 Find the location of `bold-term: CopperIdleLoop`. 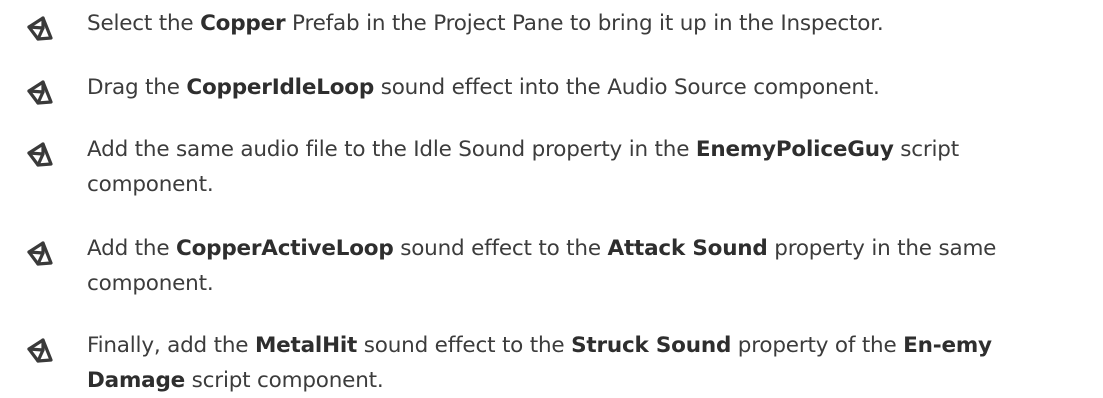

bold-term: CopperIdleLoop is located at coordinates (280, 87).